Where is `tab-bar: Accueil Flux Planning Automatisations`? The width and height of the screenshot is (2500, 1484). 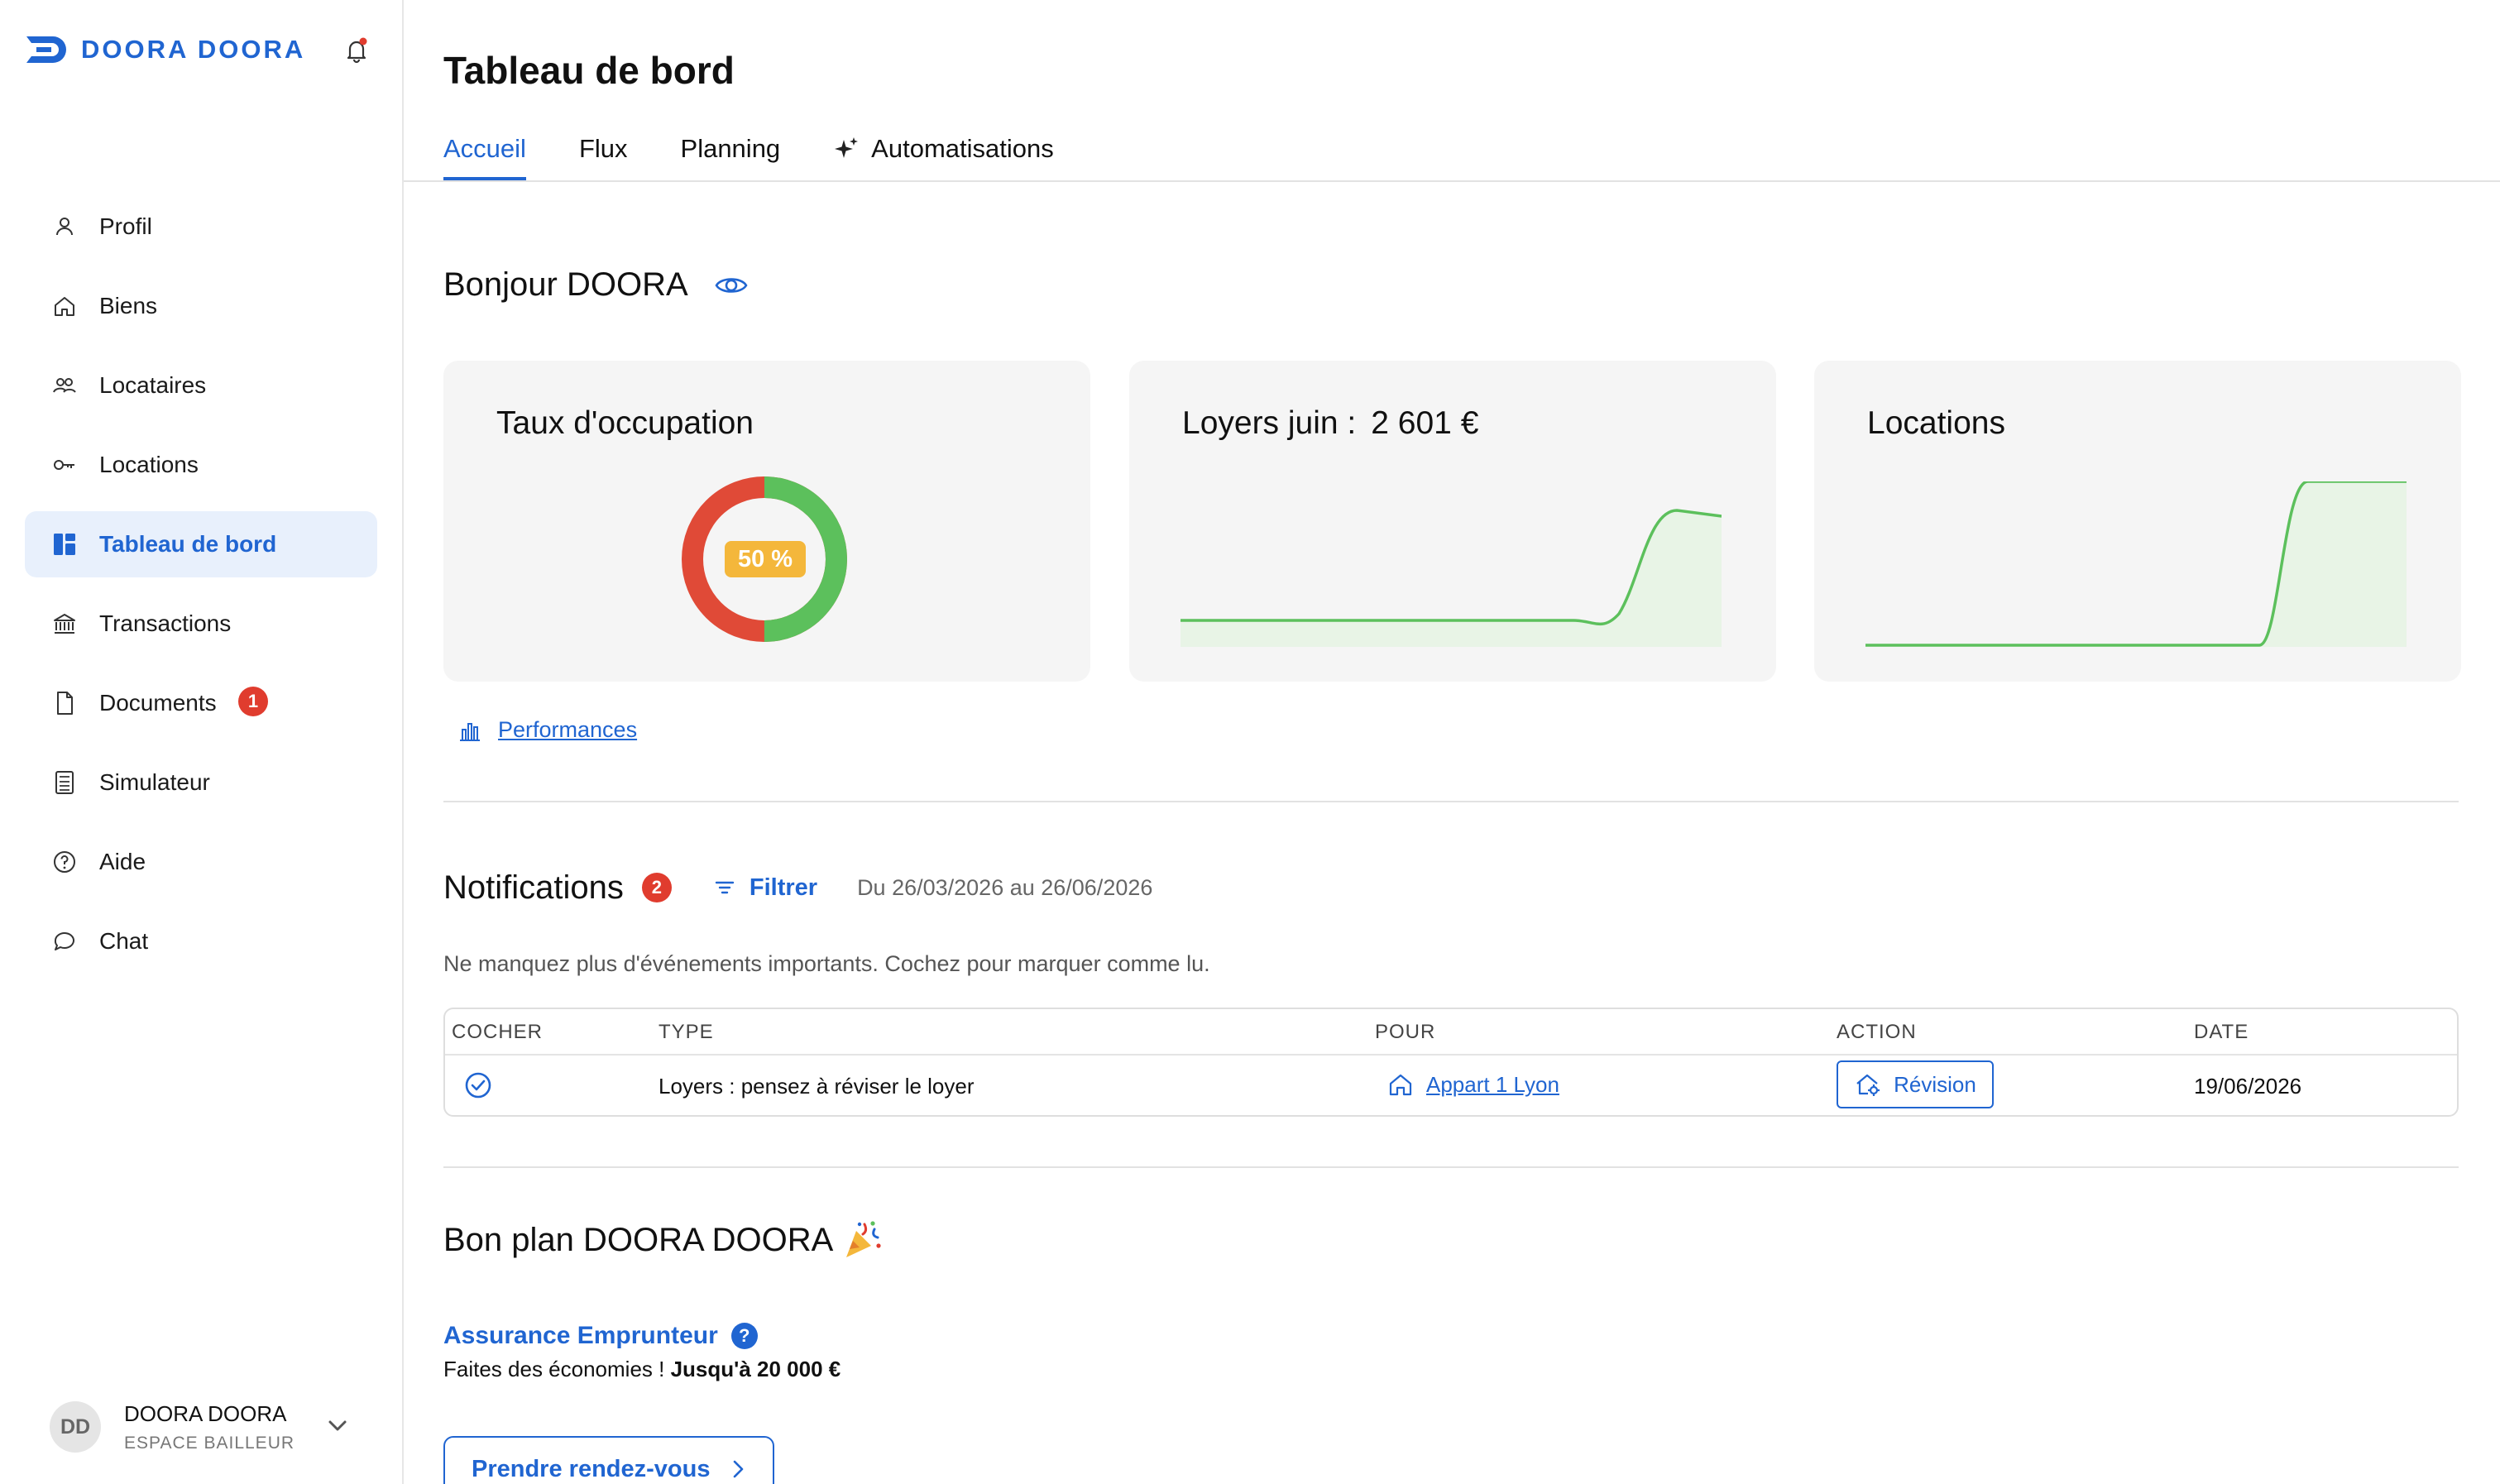
tab-bar: Accueil Flux Planning Automatisations is located at coordinates (775, 158).